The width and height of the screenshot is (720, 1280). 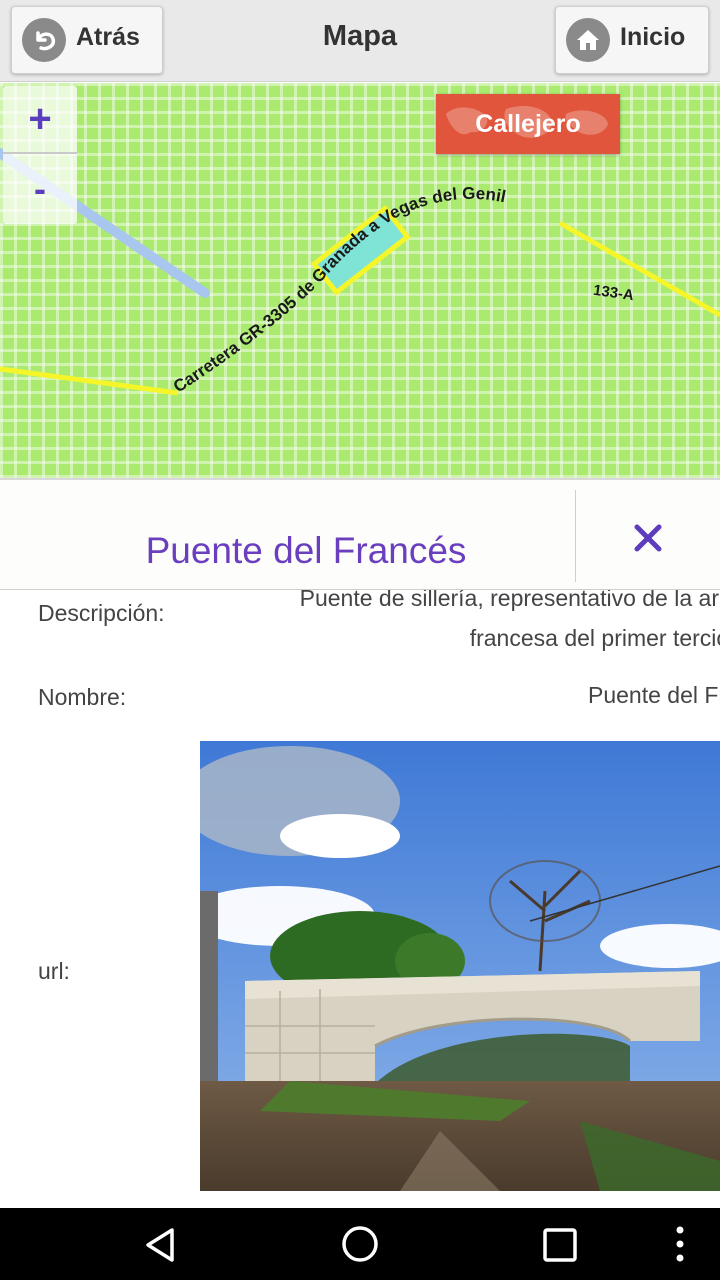 I want to click on zoom-out-button: -, so click(x=40, y=189).